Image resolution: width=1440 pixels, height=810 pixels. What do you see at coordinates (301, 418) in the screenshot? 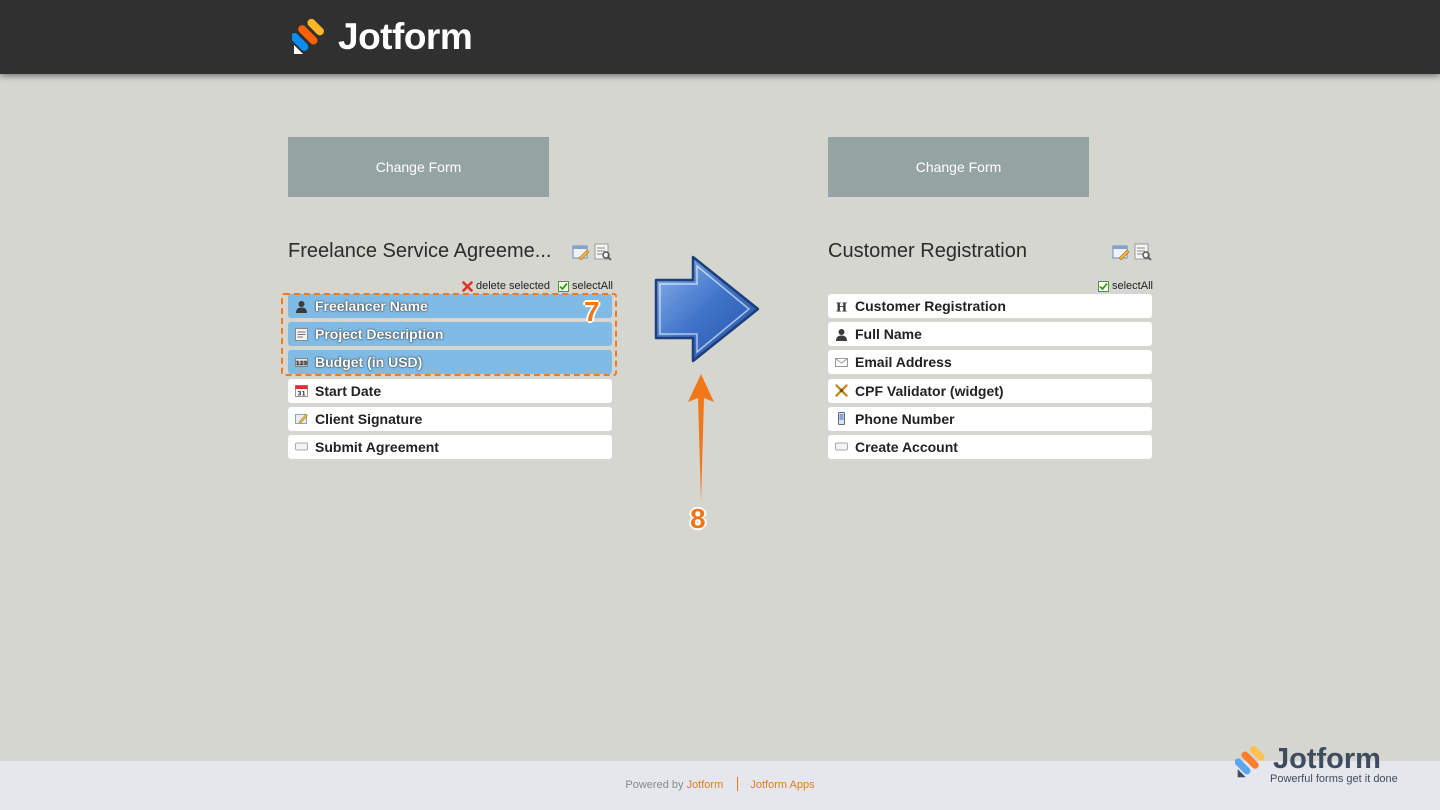
I see `signature-icon` at bounding box center [301, 418].